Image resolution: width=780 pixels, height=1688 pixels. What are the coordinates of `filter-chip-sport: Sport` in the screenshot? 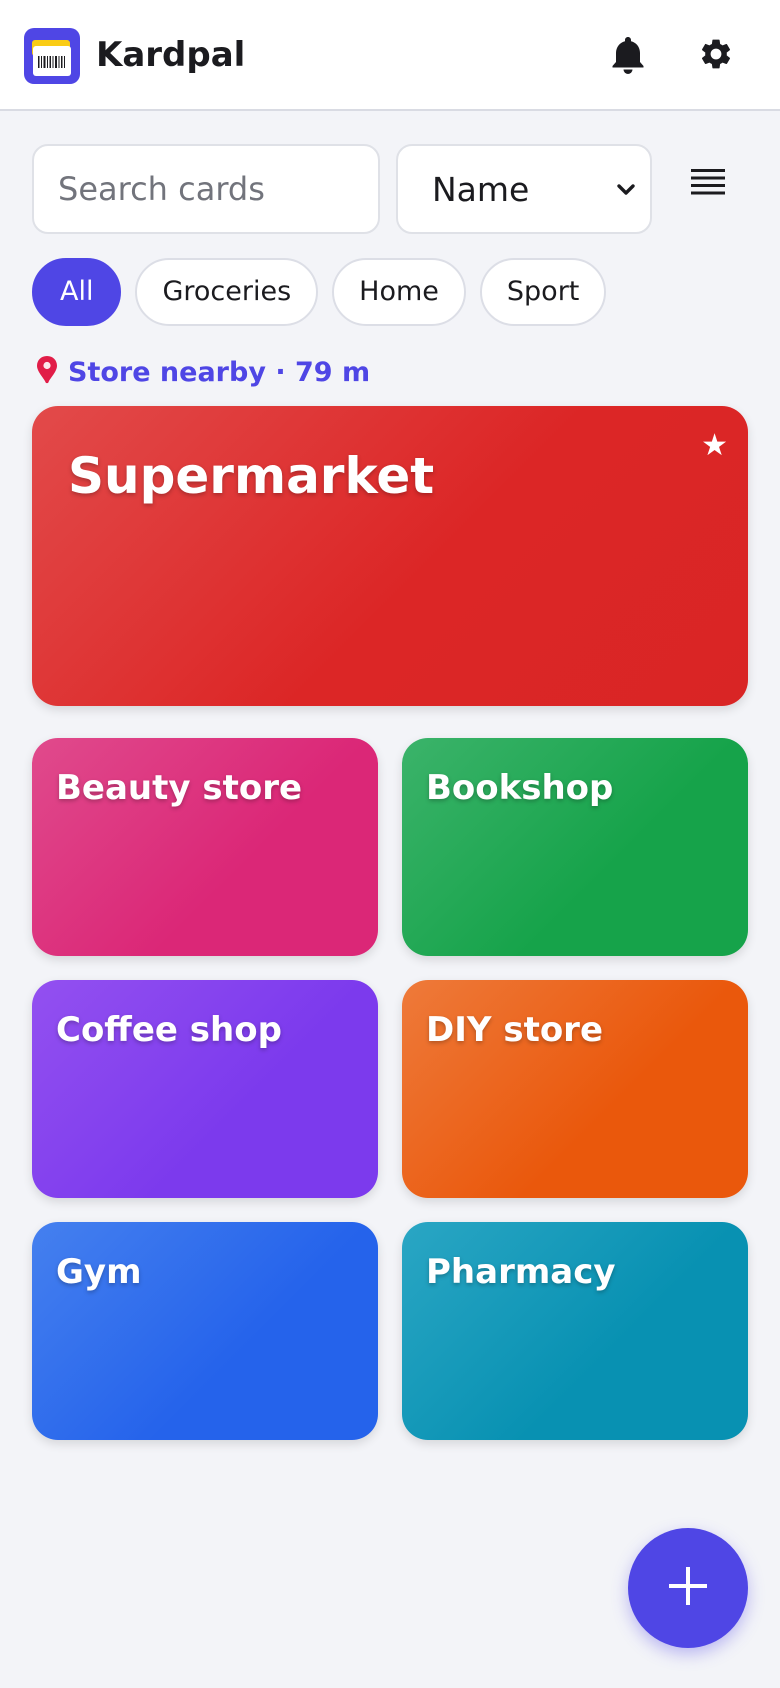 It's located at (543, 292).